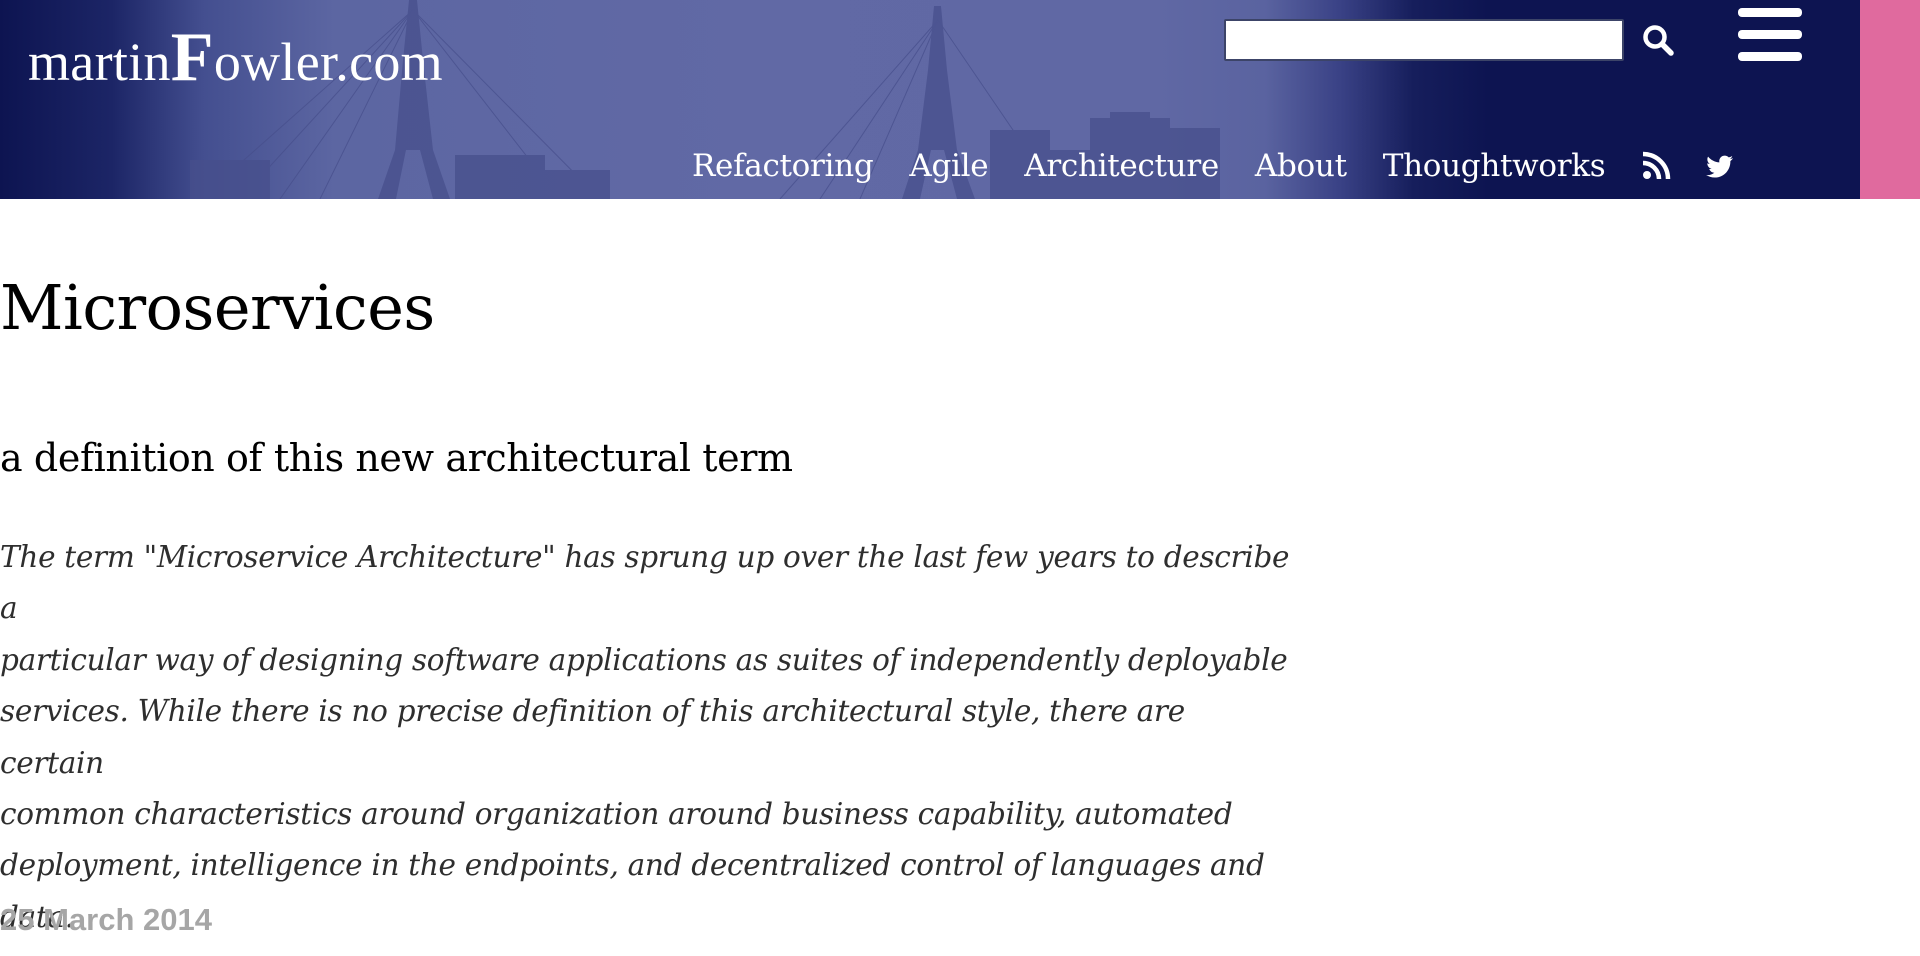  What do you see at coordinates (99, 62) in the screenshot?
I see `logo-text-prefix: martin` at bounding box center [99, 62].